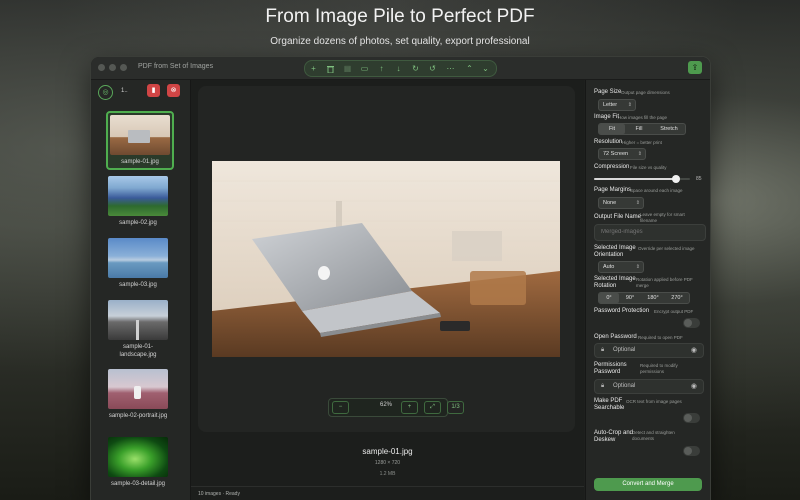 The width and height of the screenshot is (800, 500). Describe the element at coordinates (642, 179) in the screenshot. I see `compression-slider` at that location.